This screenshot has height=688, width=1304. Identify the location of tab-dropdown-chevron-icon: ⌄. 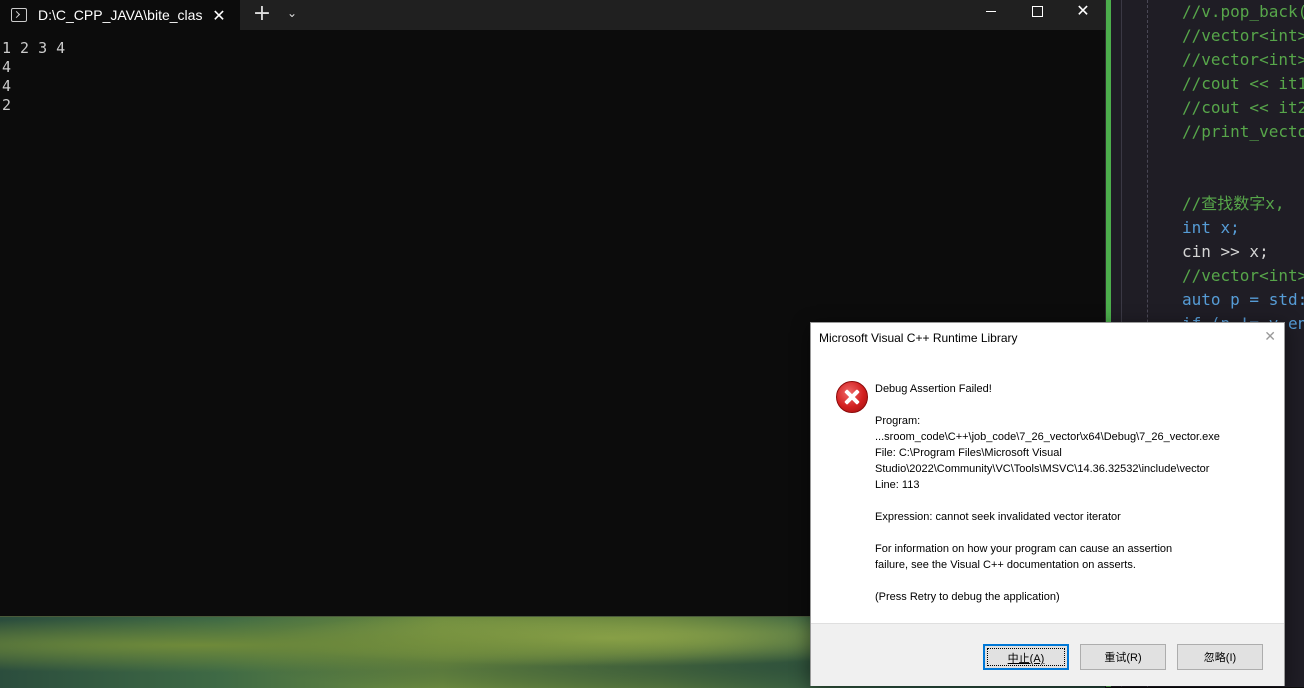
(292, 15).